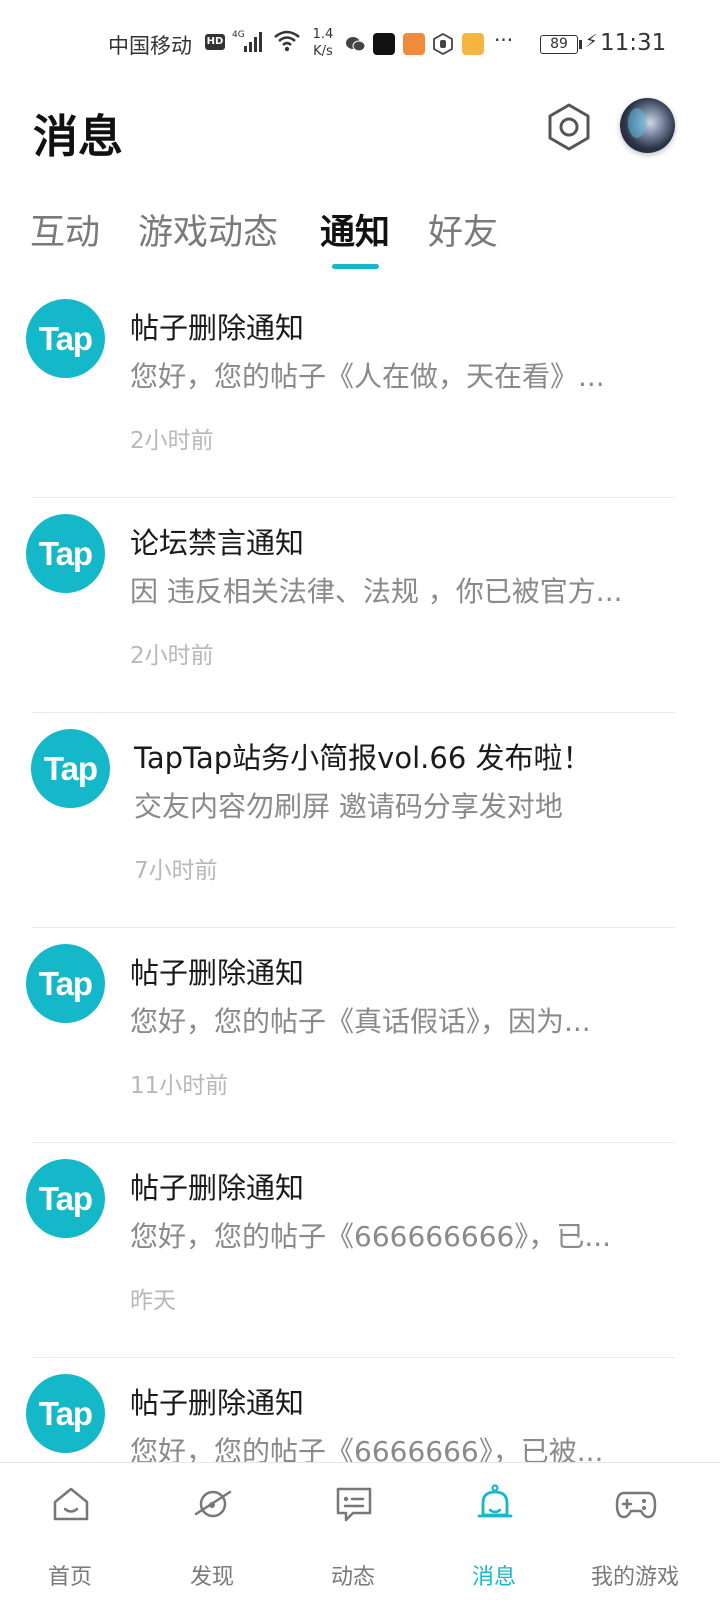 Image resolution: width=720 pixels, height=1600 pixels. I want to click on planet-icon, so click(213, 1504).